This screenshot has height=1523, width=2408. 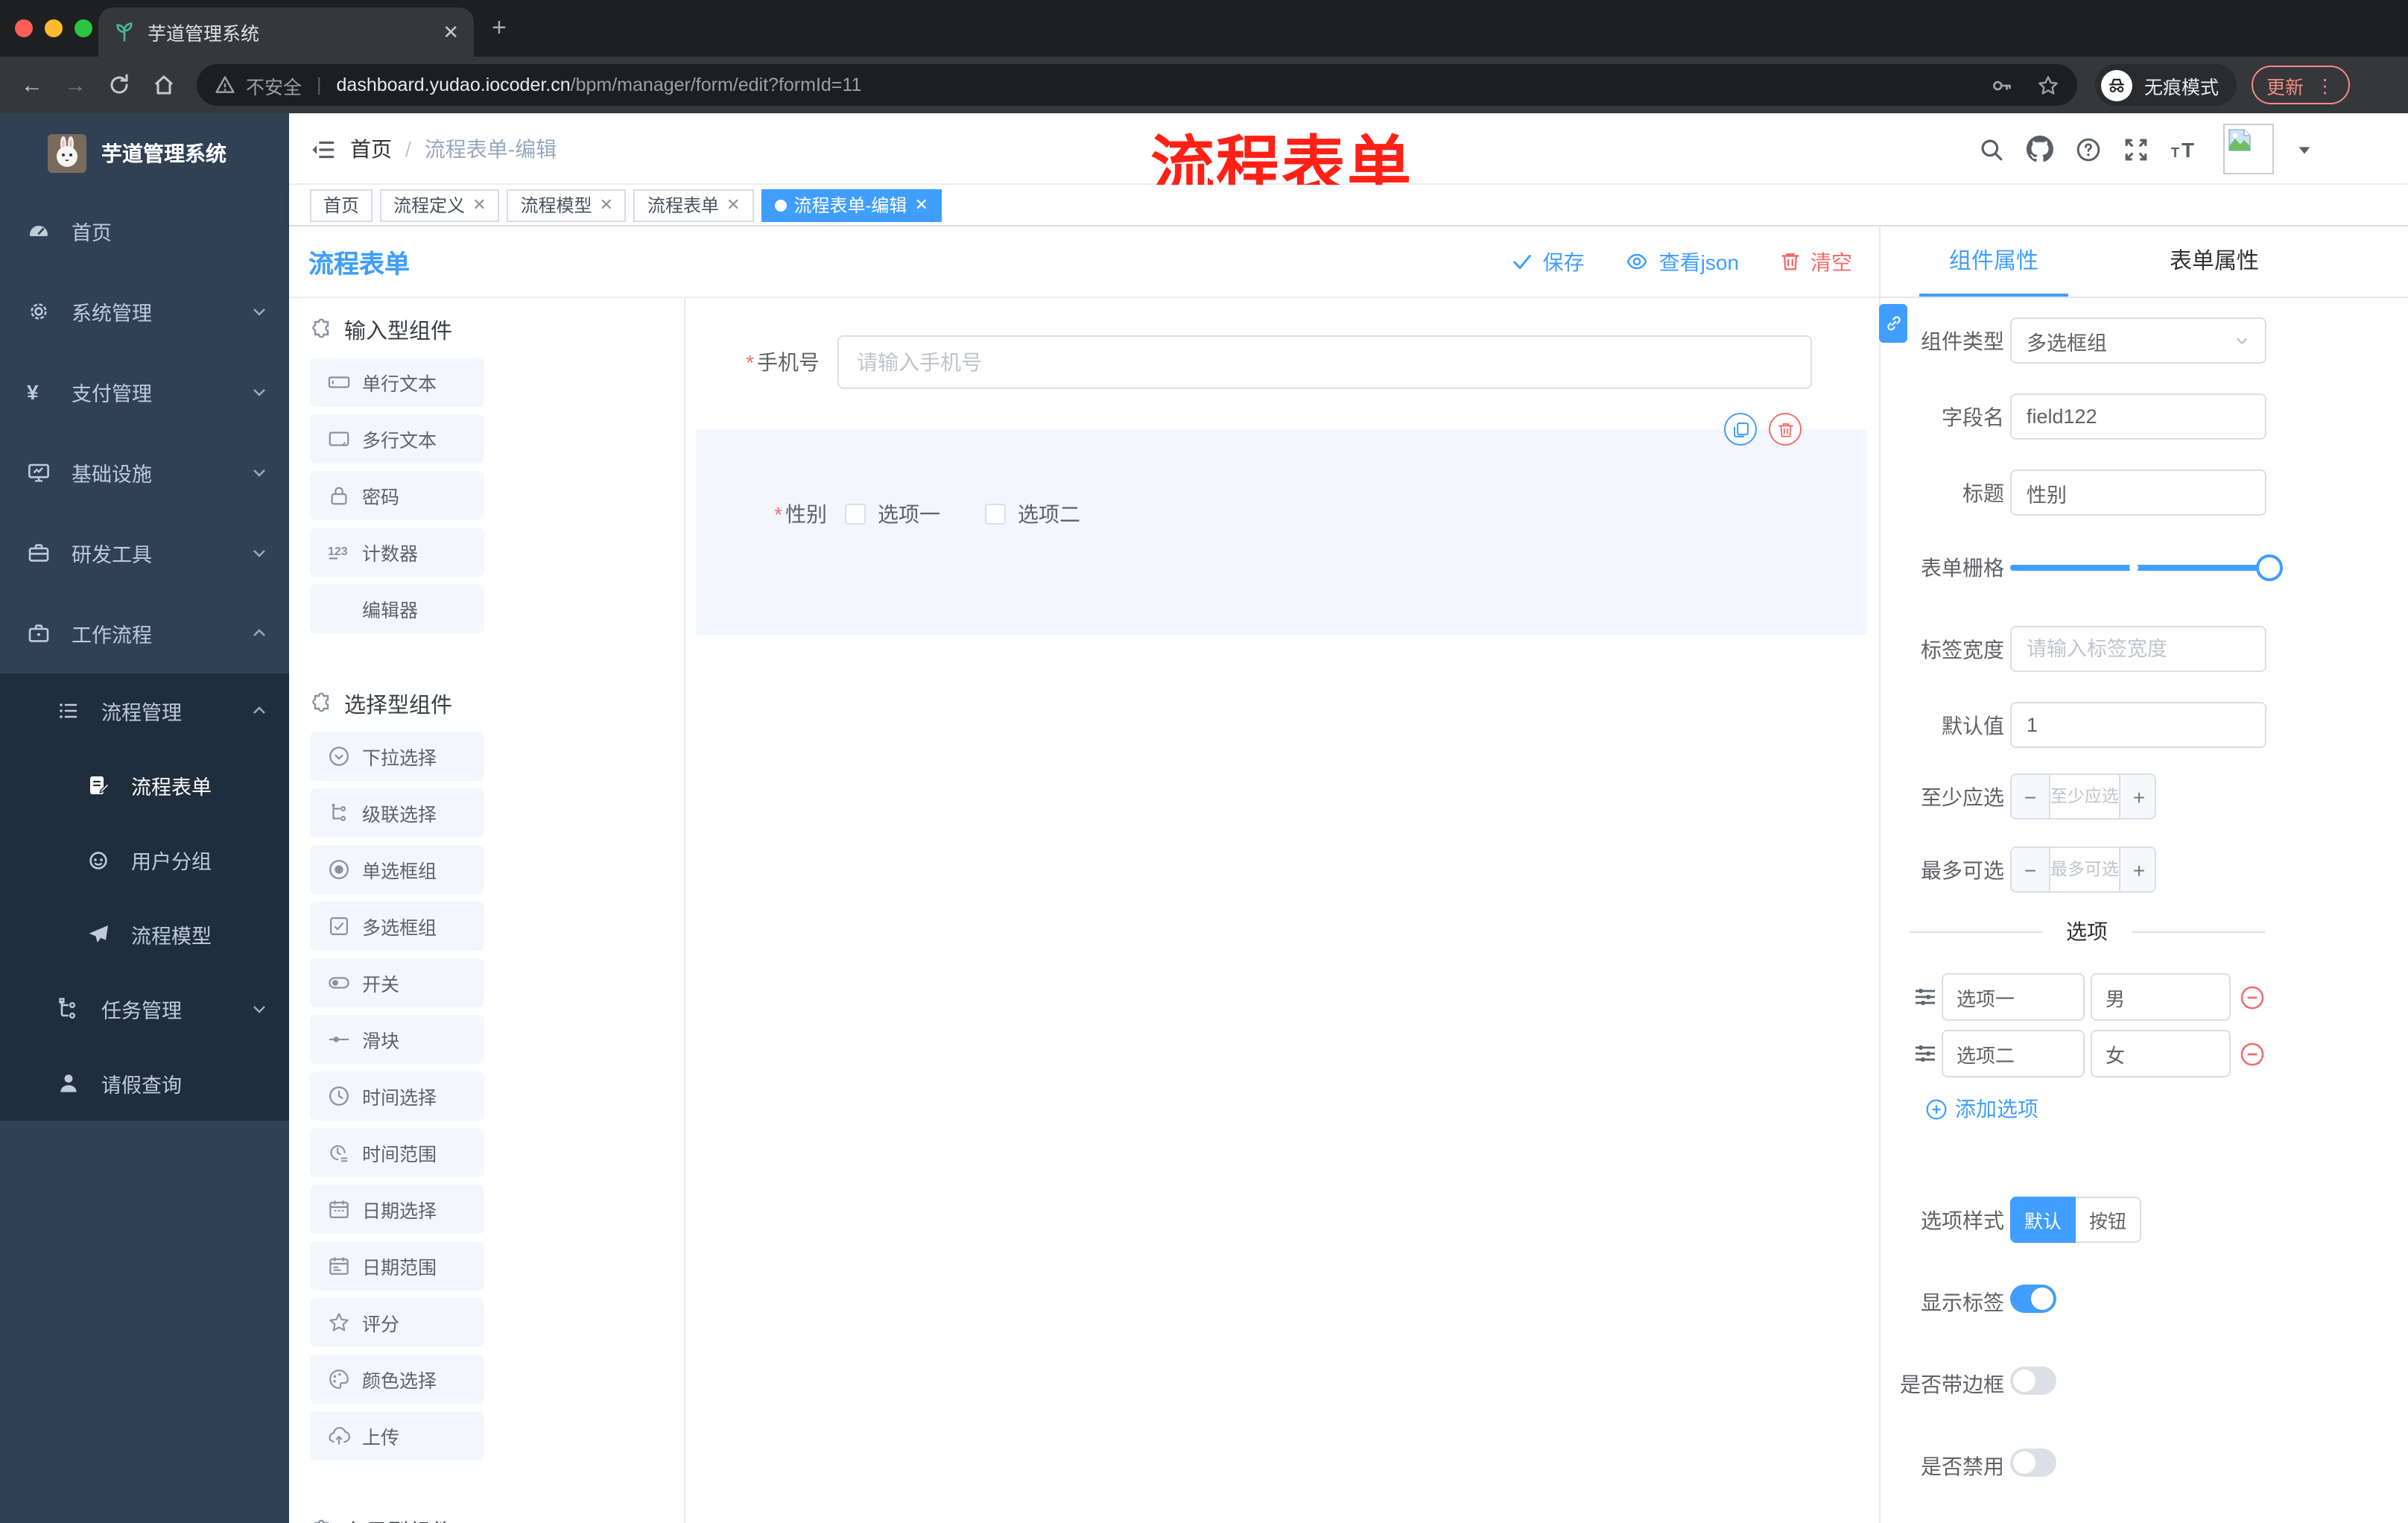 What do you see at coordinates (2013, 1054) in the screenshot?
I see `option2-label-input` at bounding box center [2013, 1054].